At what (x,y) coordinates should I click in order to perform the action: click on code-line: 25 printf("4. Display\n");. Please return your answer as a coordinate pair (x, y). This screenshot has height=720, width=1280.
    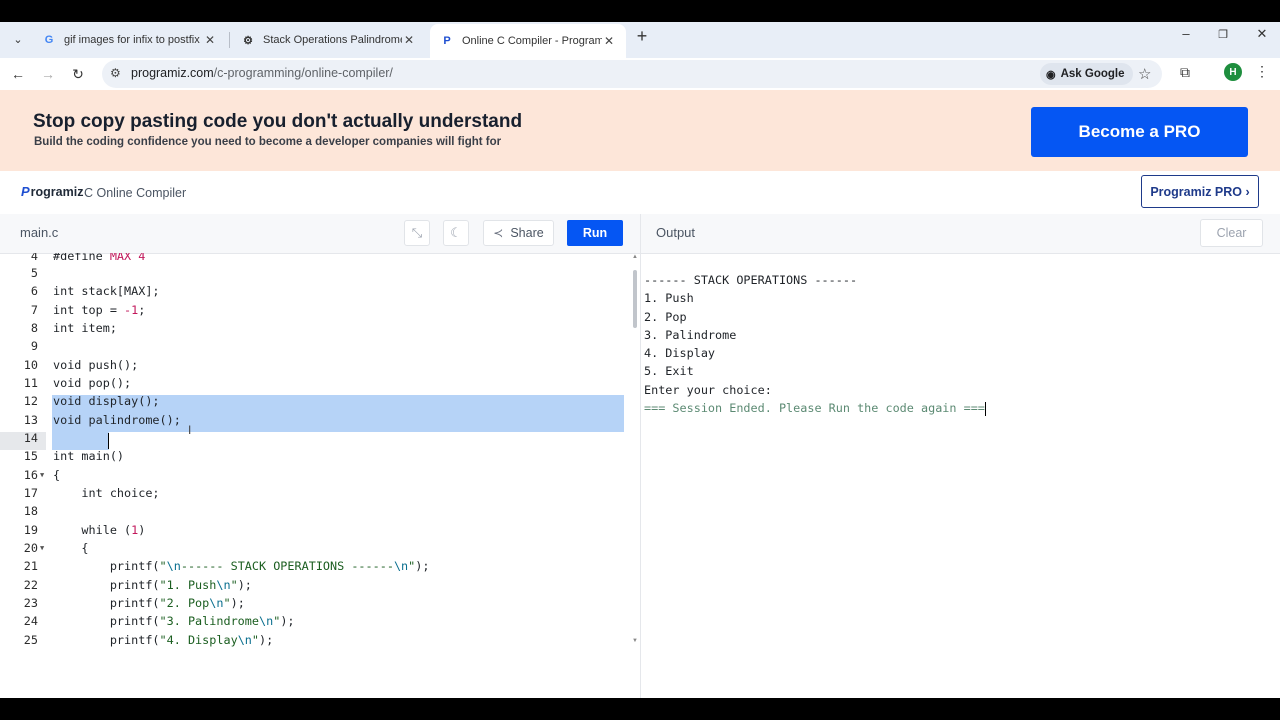
    Looking at the image, I should click on (148, 640).